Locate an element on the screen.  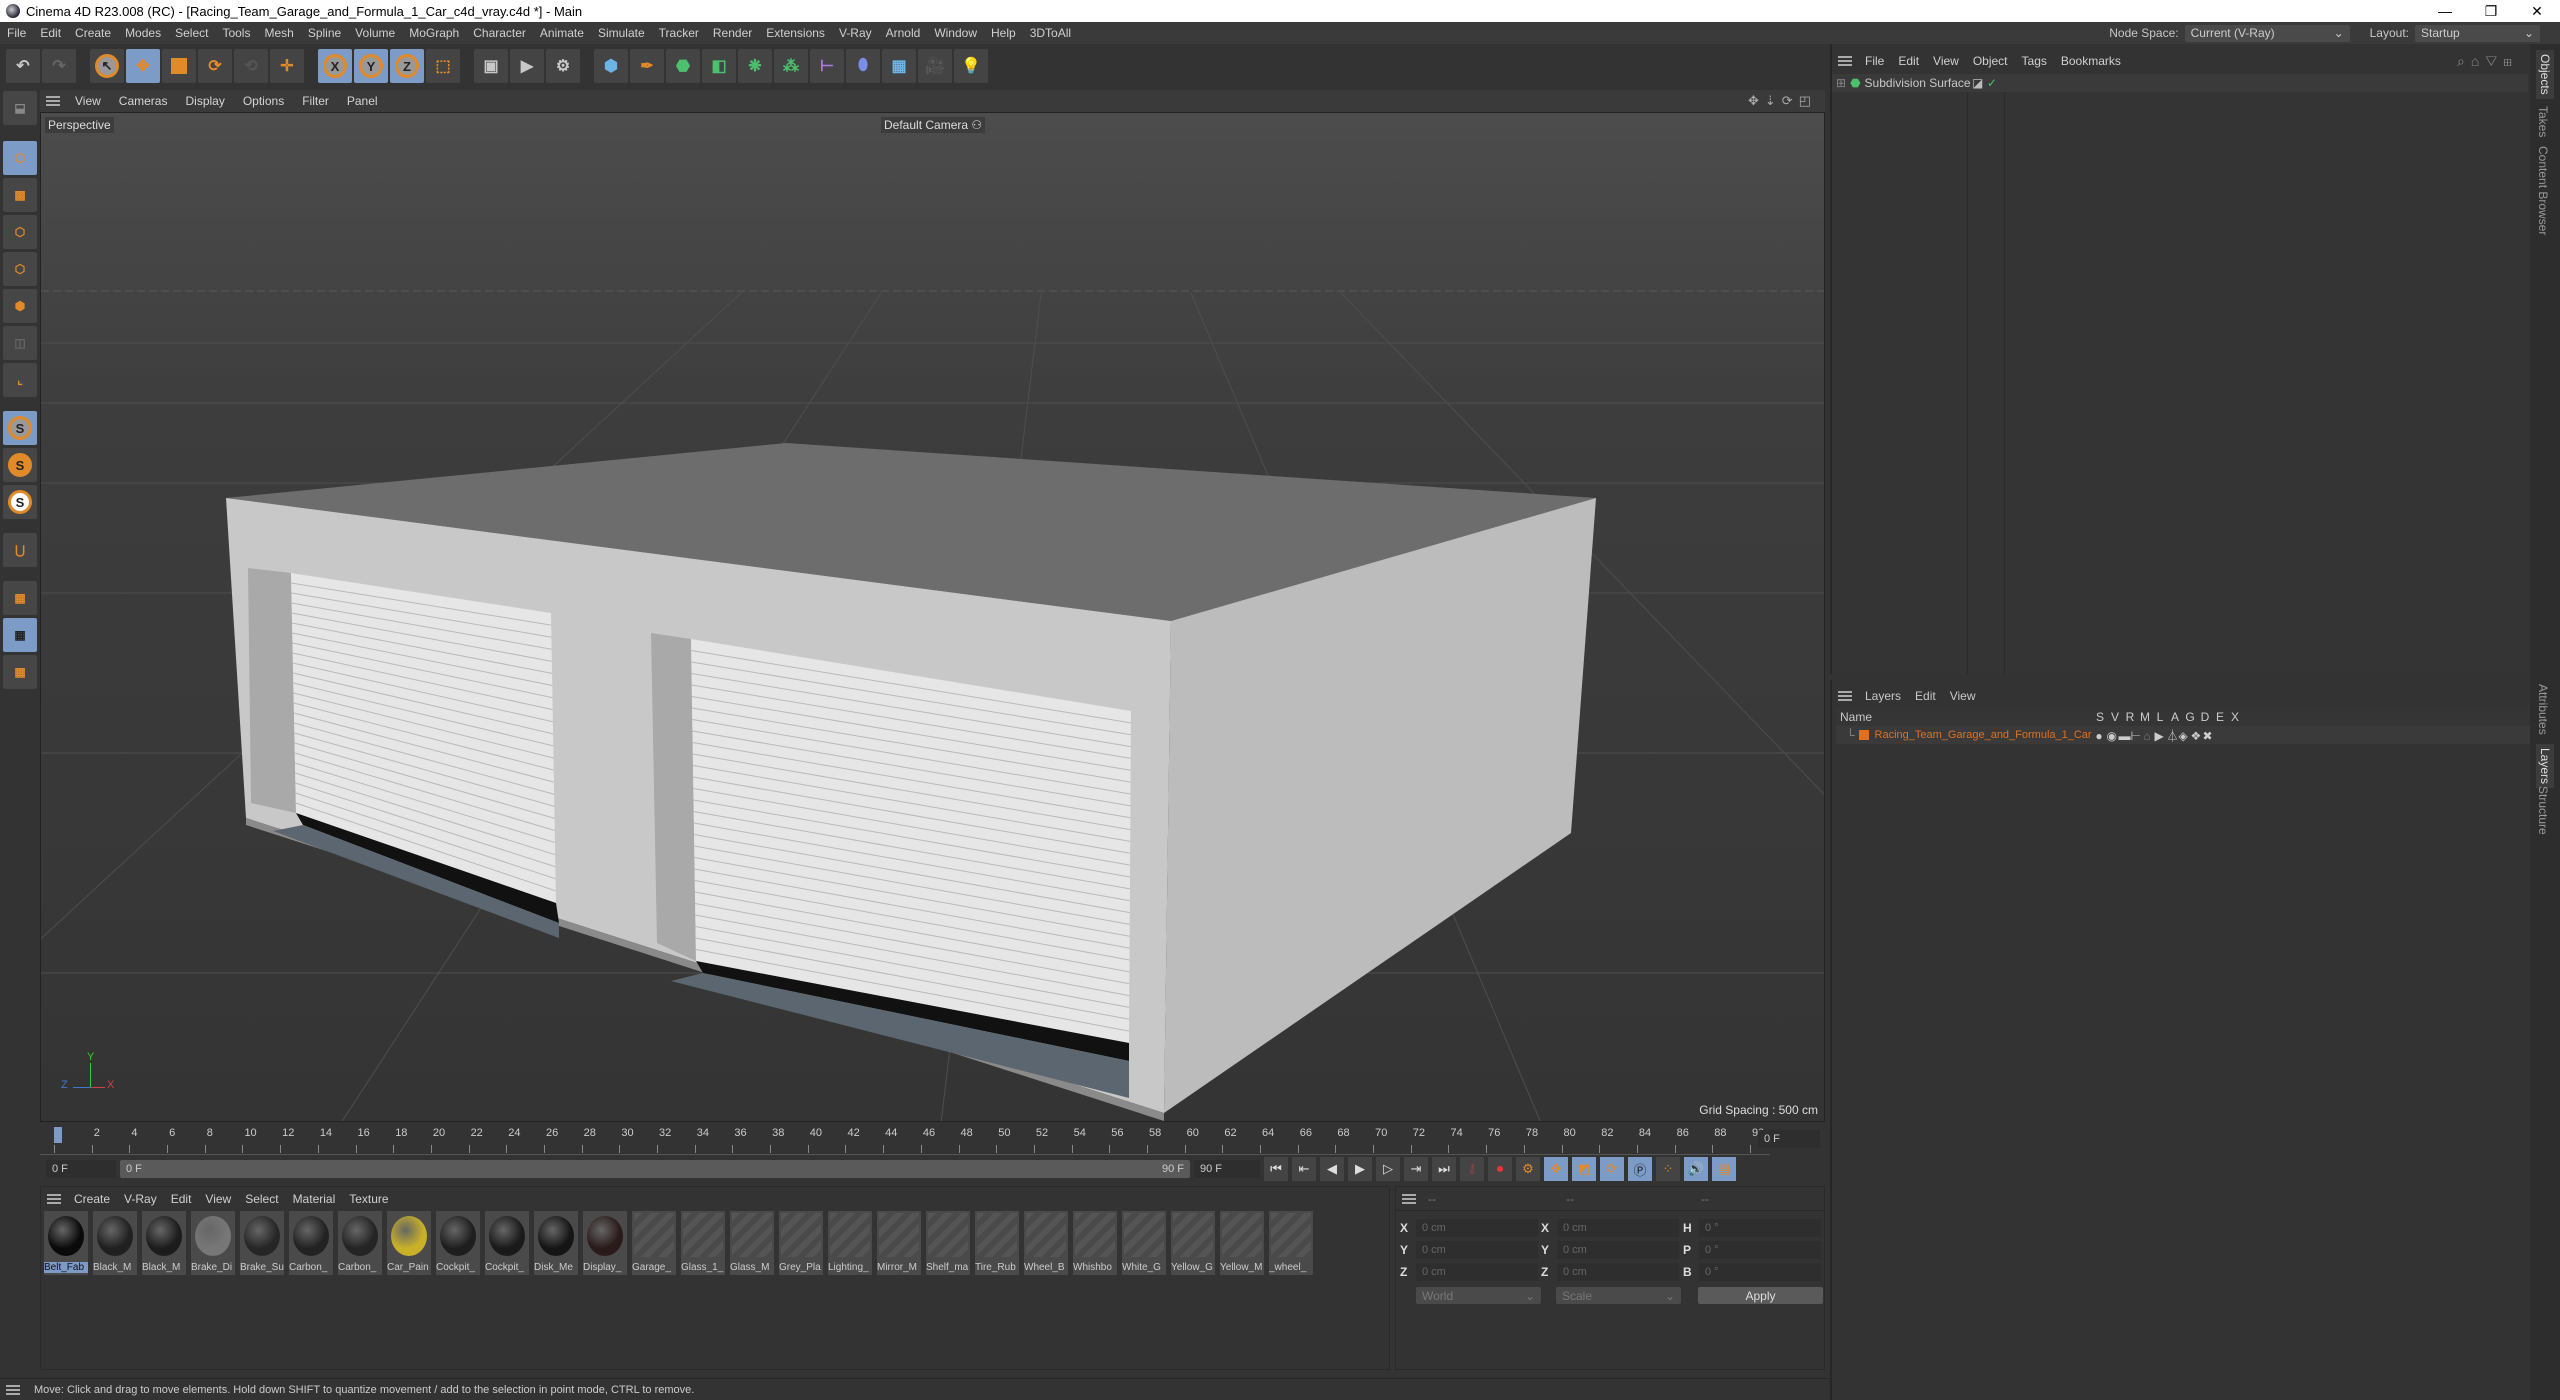
recent-tools-button: ⟲ is located at coordinates (251, 66).